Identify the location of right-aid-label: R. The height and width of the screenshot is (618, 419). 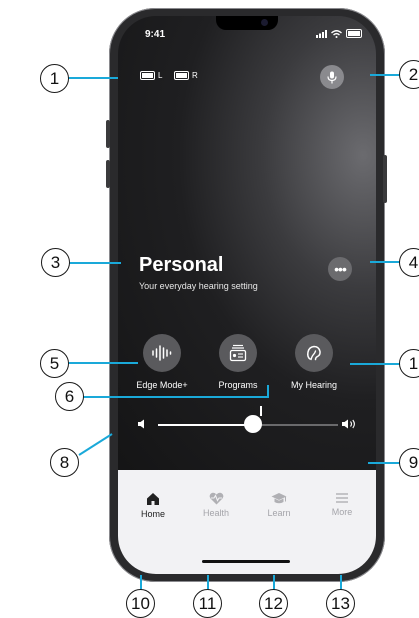
(195, 75).